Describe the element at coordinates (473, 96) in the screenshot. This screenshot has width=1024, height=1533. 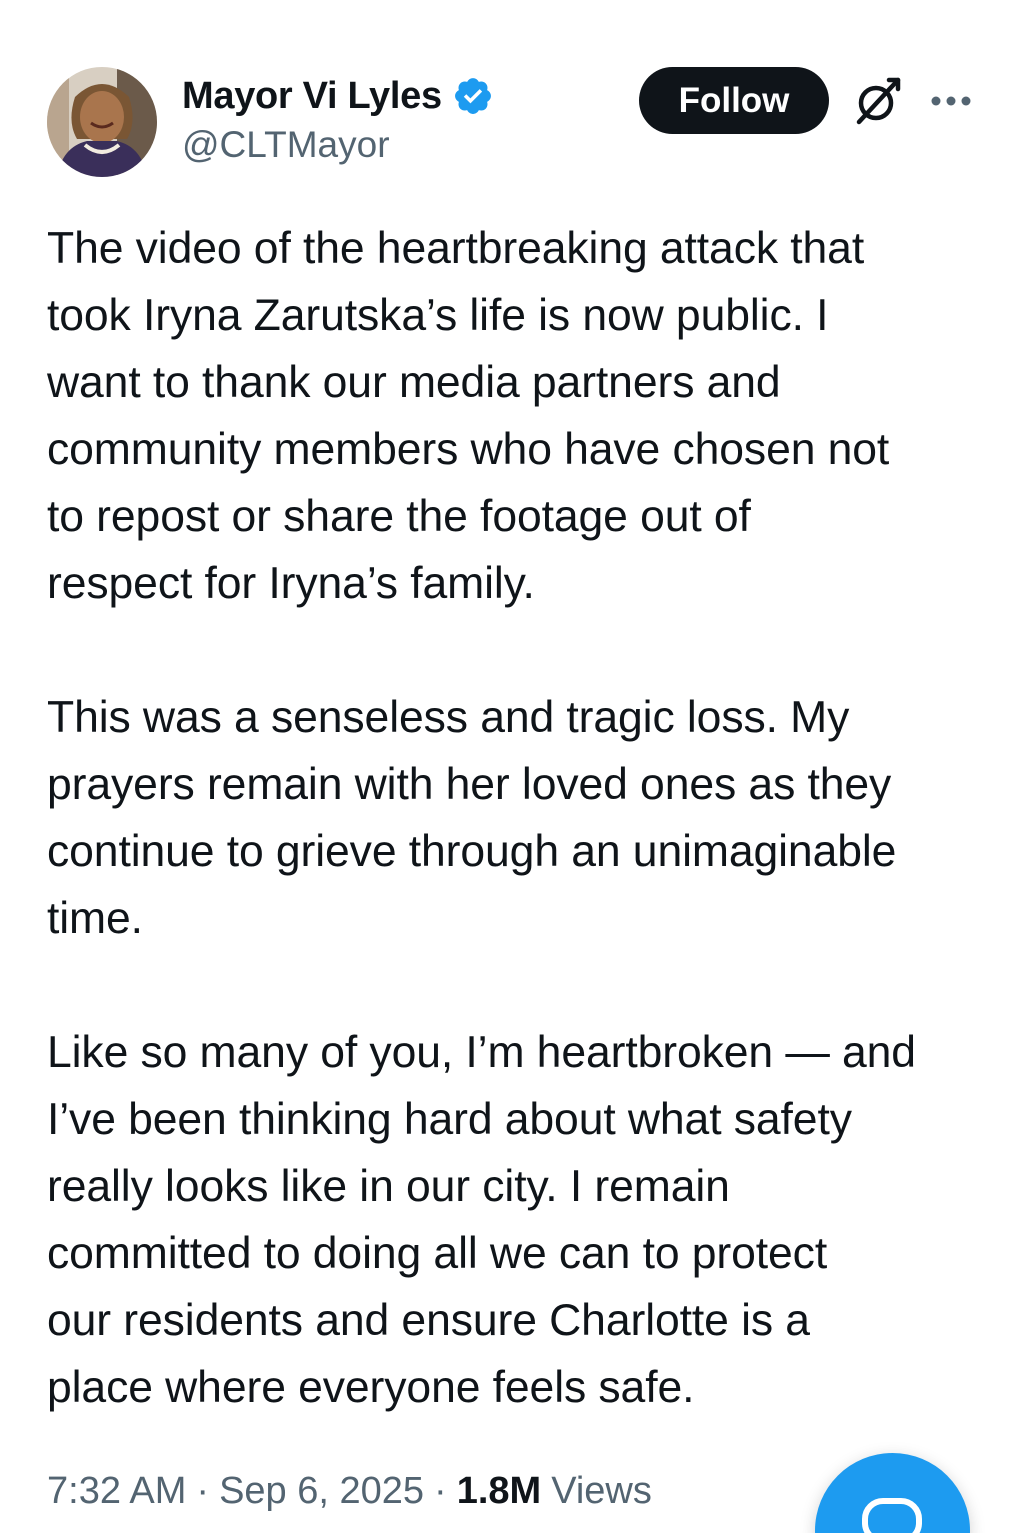
I see `verified-badge-icon` at that location.